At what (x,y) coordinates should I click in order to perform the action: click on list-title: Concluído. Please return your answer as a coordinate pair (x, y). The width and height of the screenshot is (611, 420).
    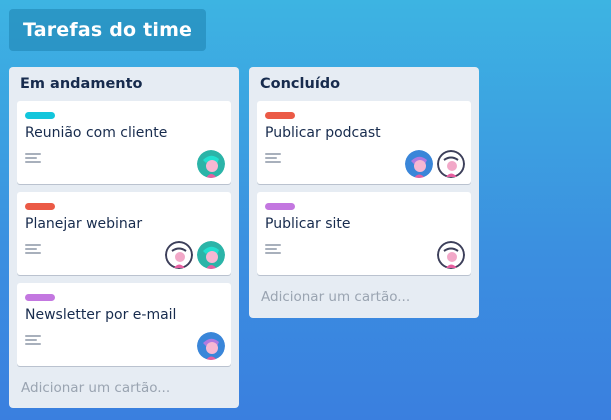
    Looking at the image, I should click on (364, 84).